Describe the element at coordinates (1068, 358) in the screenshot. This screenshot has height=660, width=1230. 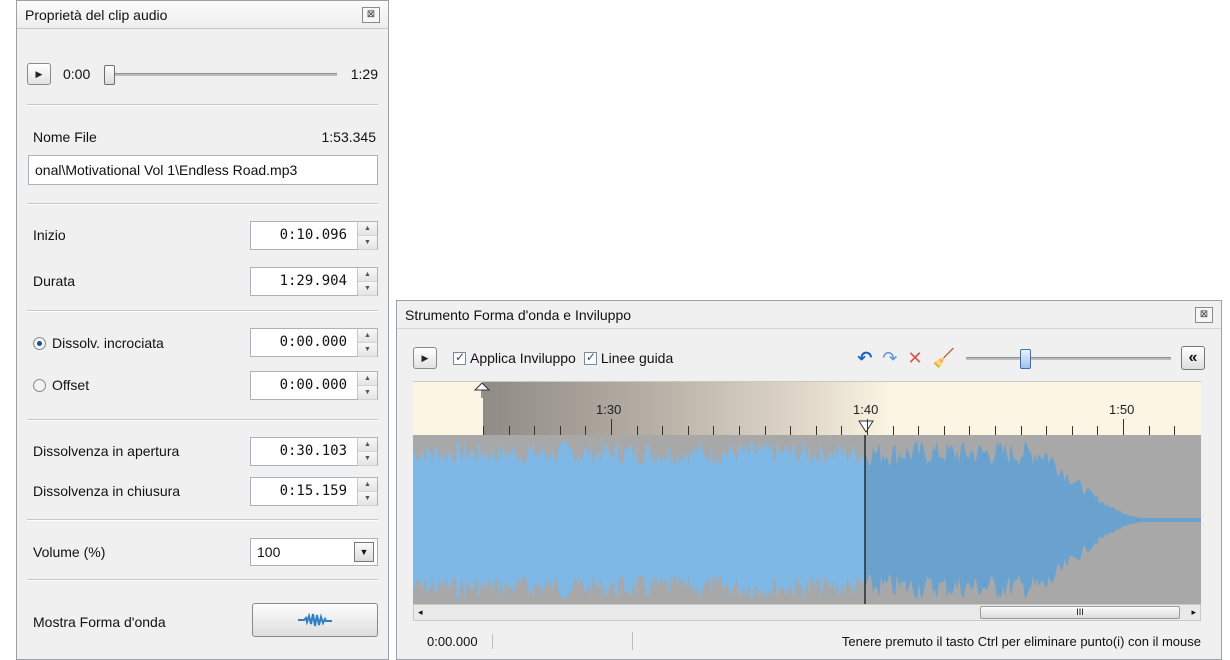
I see `zoom-slider` at that location.